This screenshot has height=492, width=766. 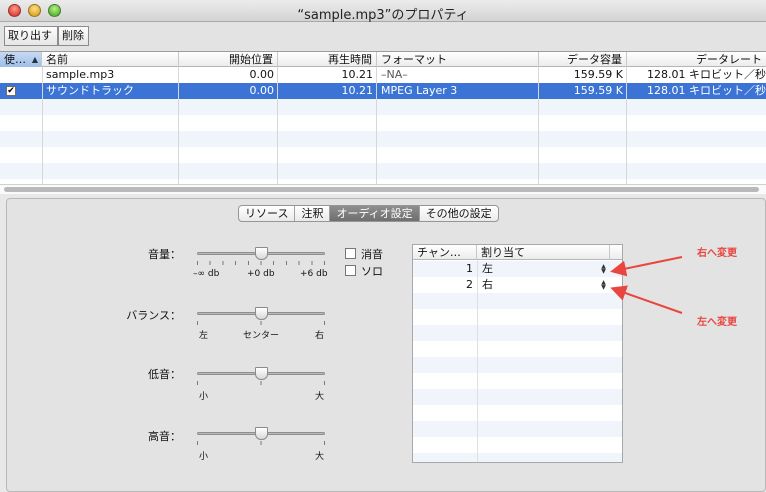 I want to click on horizontal-scrollbar, so click(x=383, y=189).